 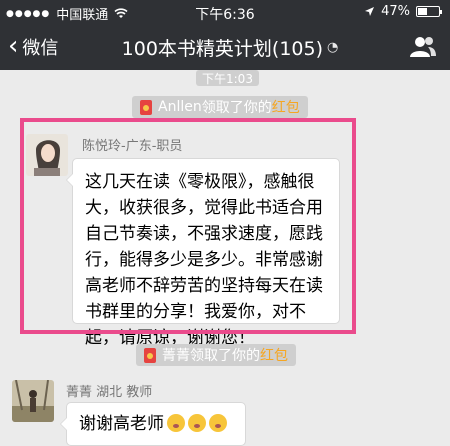 What do you see at coordinates (370, 11) in the screenshot?
I see `location-arrow-icon` at bounding box center [370, 11].